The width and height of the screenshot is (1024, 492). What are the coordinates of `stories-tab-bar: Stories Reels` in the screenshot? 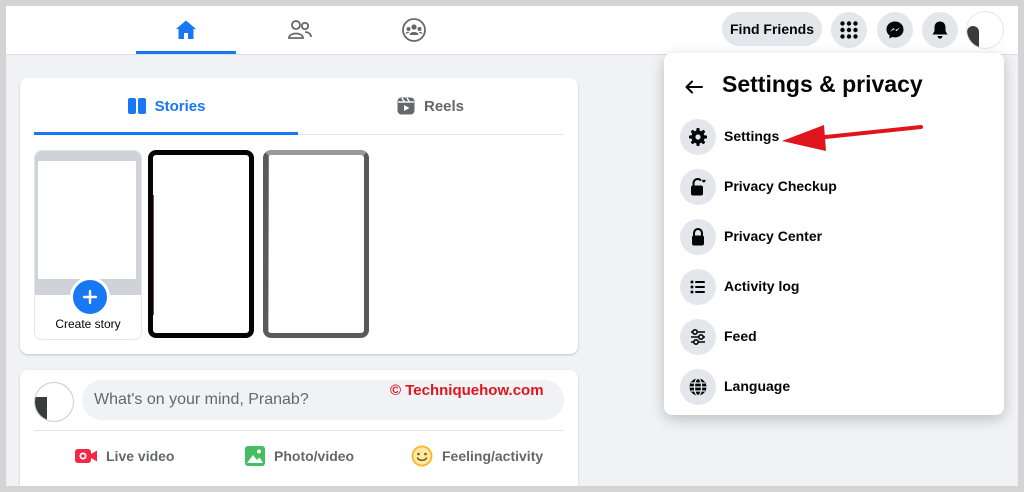 It's located at (299, 106).